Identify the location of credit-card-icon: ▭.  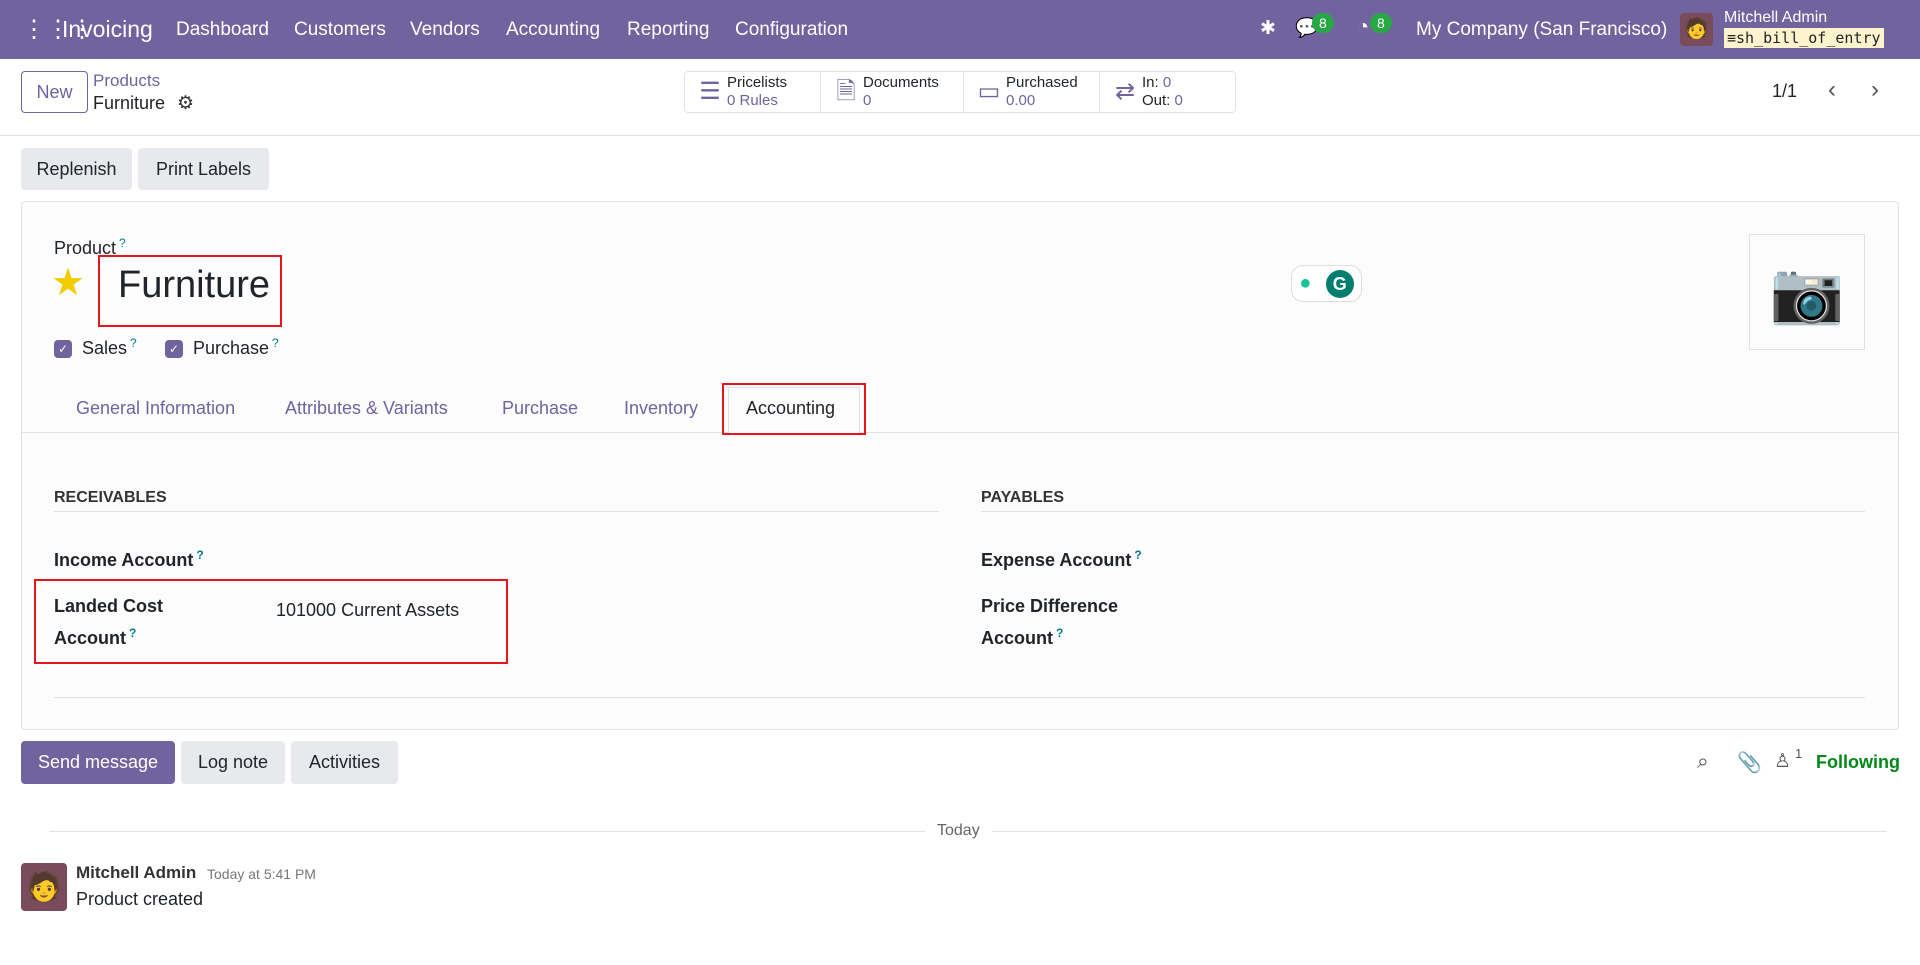
(989, 91).